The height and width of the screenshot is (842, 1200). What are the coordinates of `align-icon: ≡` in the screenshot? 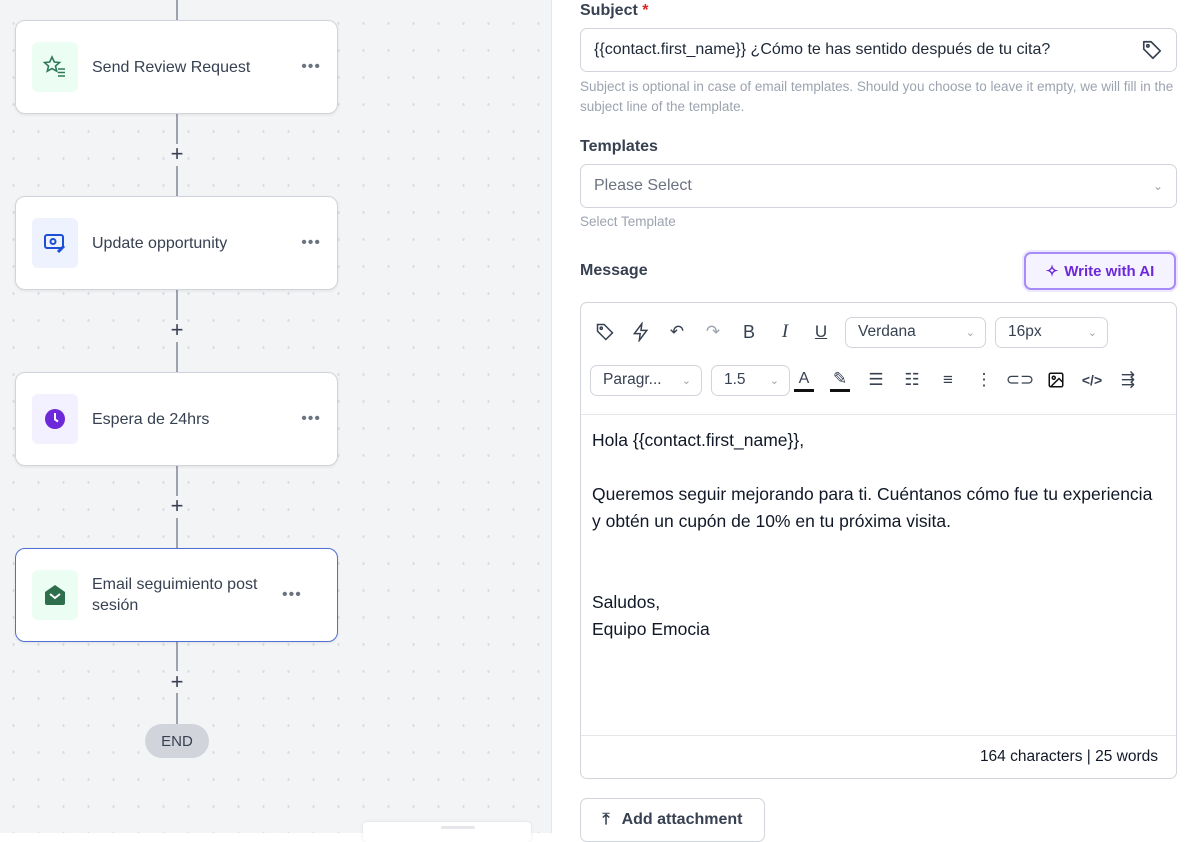 It's located at (948, 380).